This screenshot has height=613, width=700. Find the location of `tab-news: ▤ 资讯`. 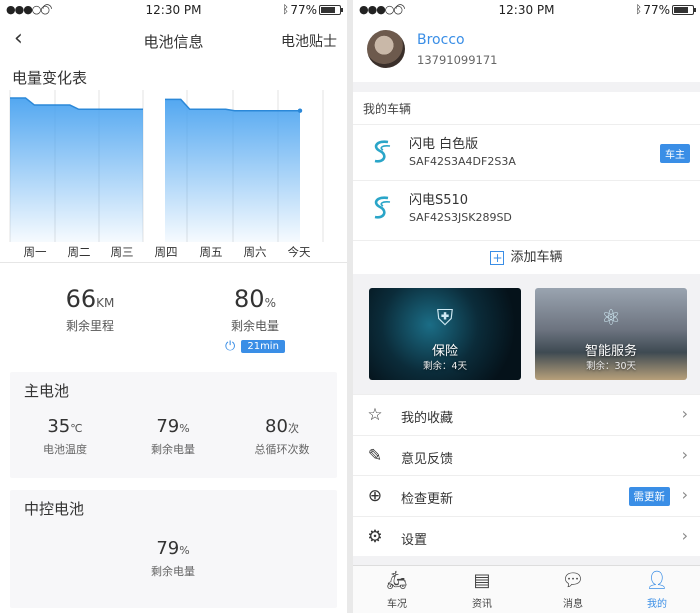

tab-news: ▤ 资讯 is located at coordinates (482, 590).